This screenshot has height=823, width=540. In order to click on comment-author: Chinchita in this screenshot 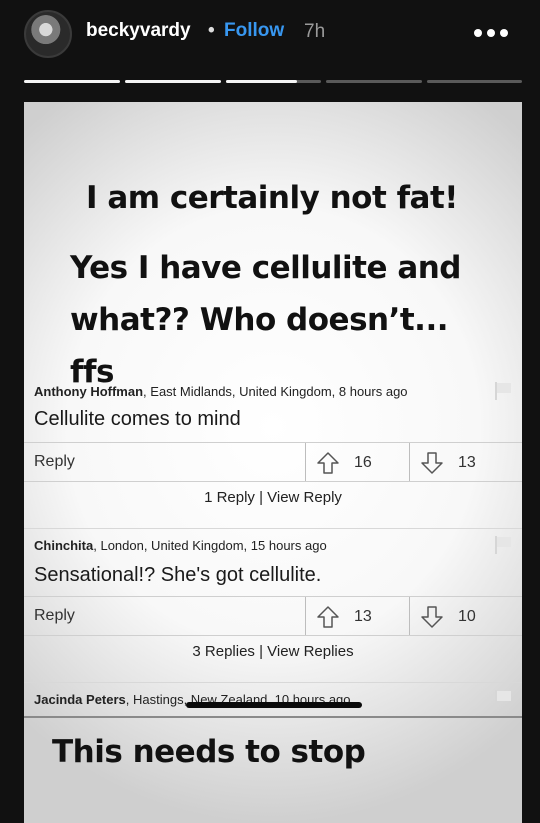, I will do `click(64, 545)`.